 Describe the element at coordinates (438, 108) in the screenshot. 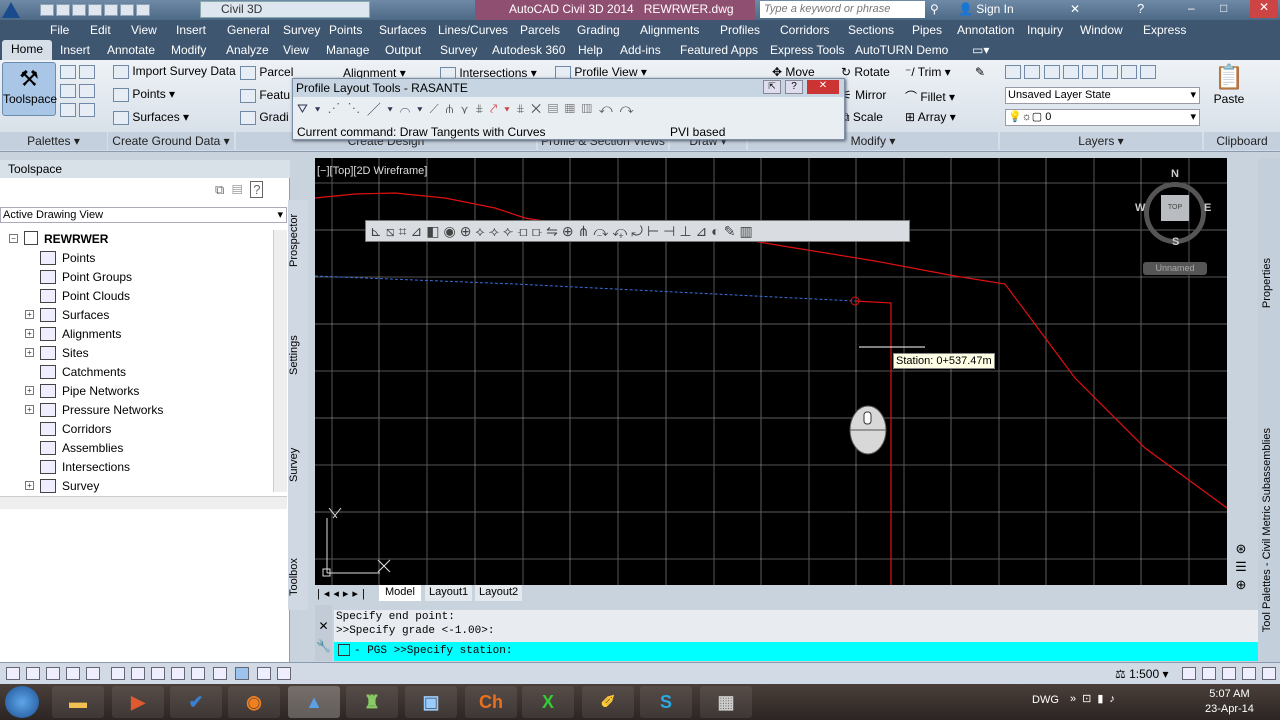

I see `free-vertical-icon: ⟋` at that location.